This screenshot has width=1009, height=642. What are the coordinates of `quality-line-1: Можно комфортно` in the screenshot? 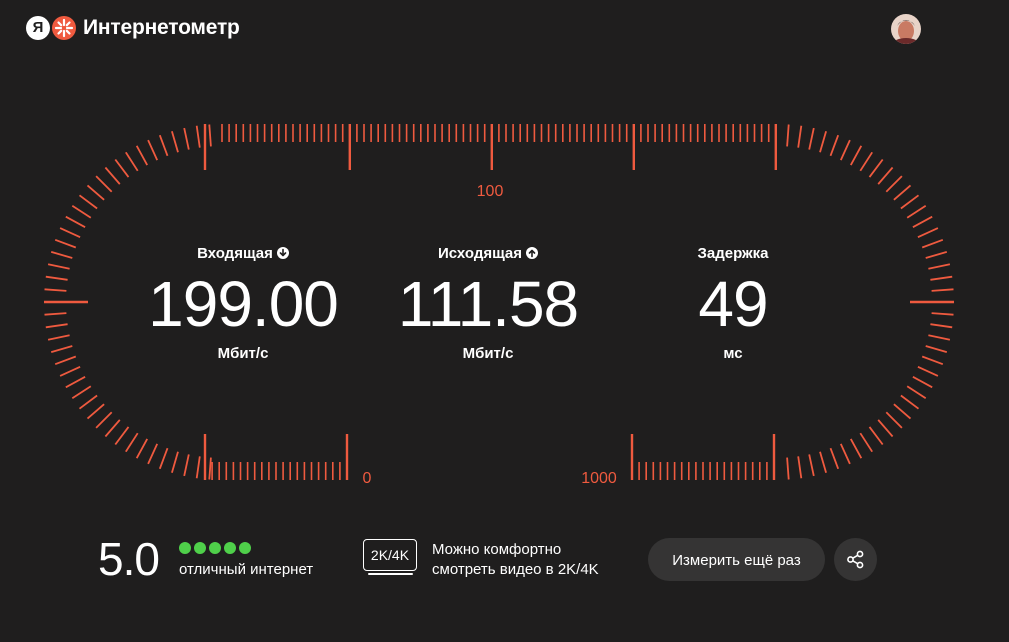 It's located at (497, 549).